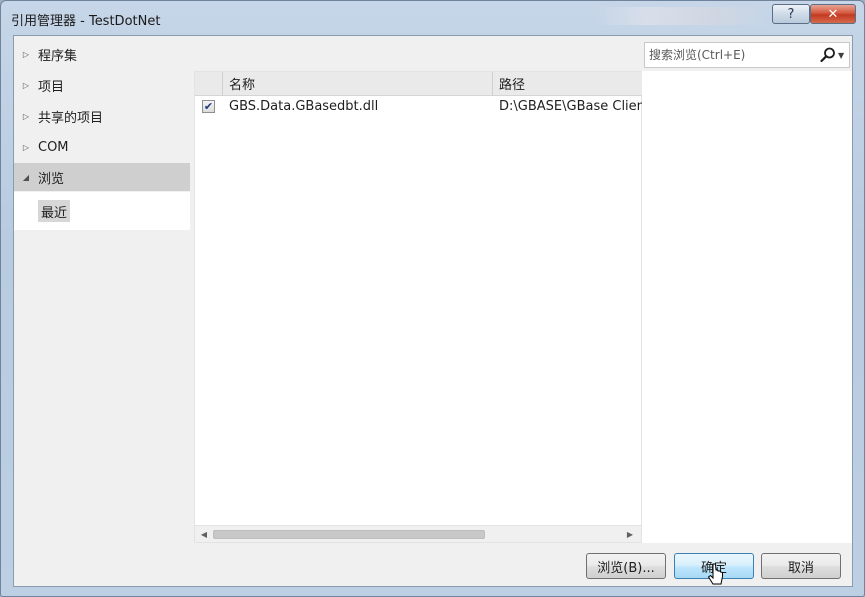 This screenshot has width=865, height=597. What do you see at coordinates (209, 84) in the screenshot?
I see `column-header-check` at bounding box center [209, 84].